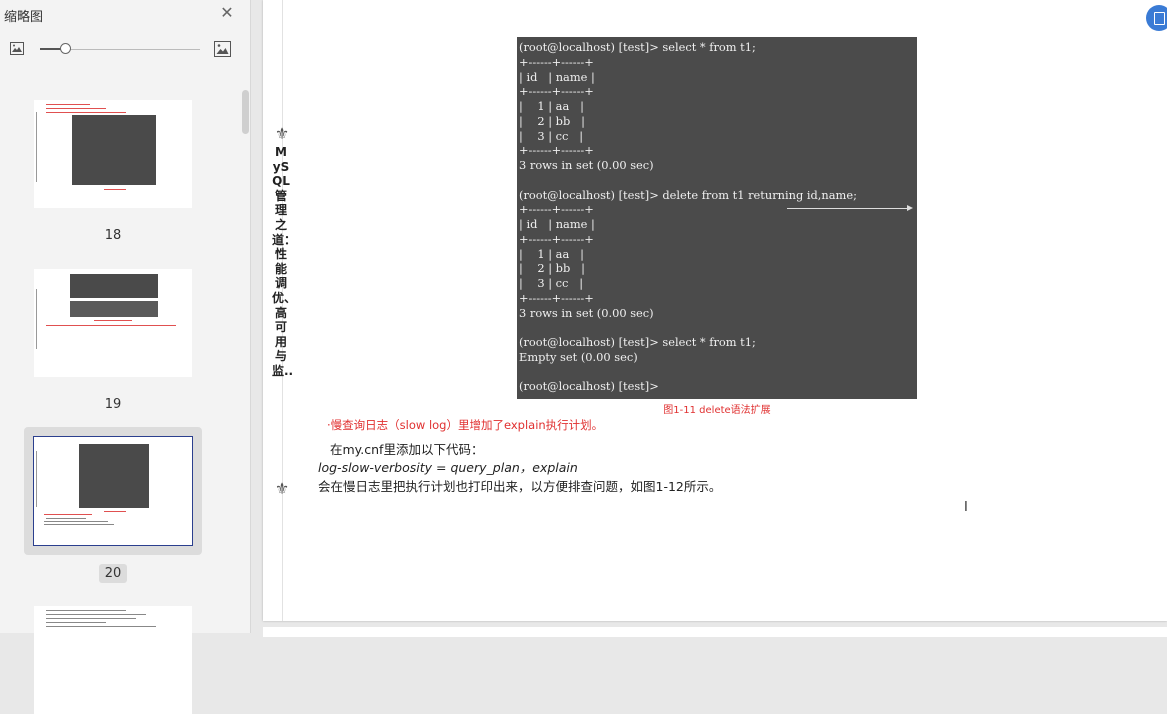  What do you see at coordinates (578, 356) in the screenshot?
I see `terminal-line: Empty set (0.00 sec)` at bounding box center [578, 356].